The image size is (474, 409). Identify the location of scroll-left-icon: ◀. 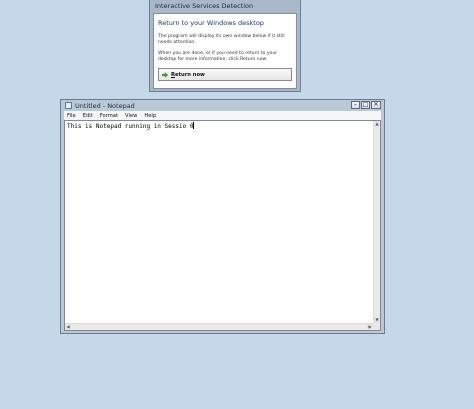
(68, 327).